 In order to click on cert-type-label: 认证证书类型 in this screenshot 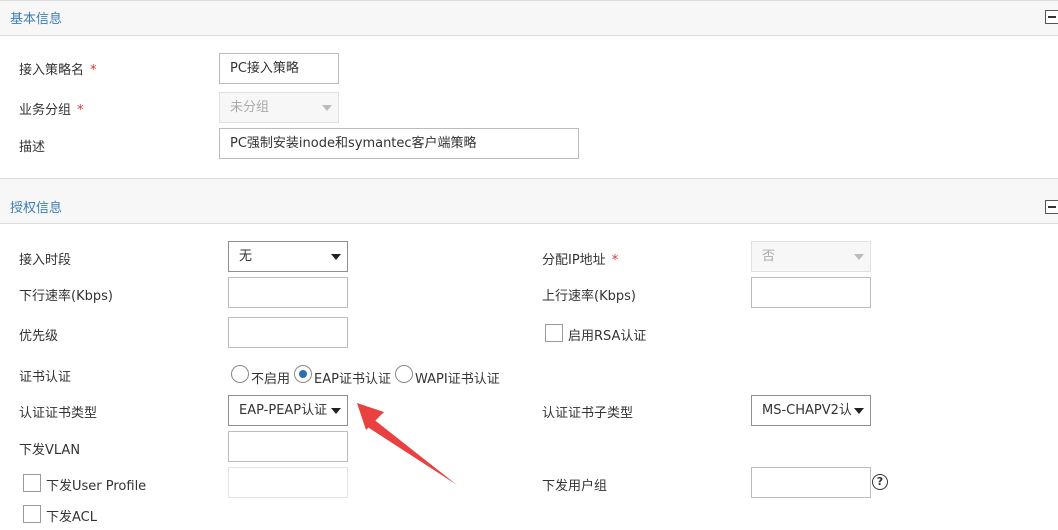, I will do `click(58, 413)`.